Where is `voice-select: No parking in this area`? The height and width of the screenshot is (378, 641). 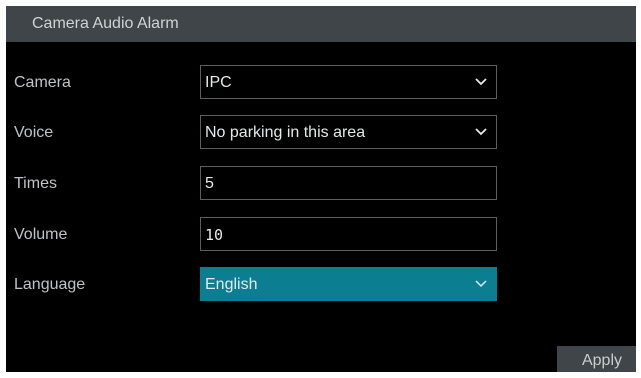
voice-select: No parking in this area is located at coordinates (348, 132).